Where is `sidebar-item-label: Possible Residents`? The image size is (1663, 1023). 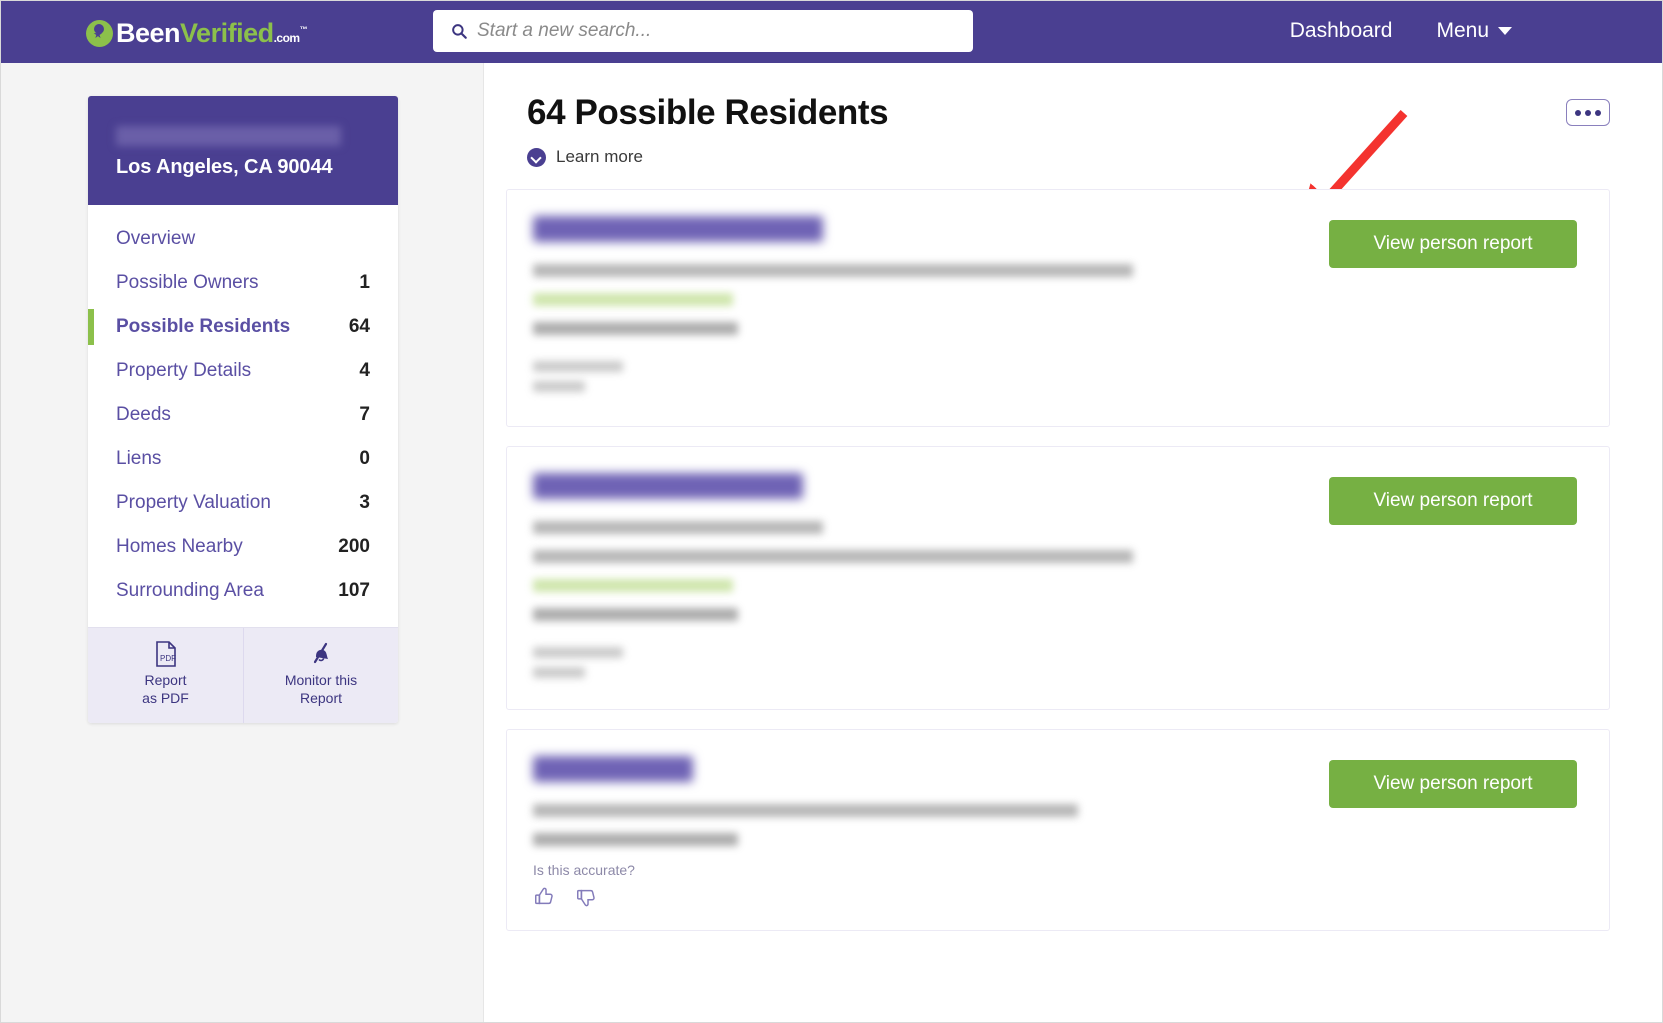 sidebar-item-label: Possible Residents is located at coordinates (203, 326).